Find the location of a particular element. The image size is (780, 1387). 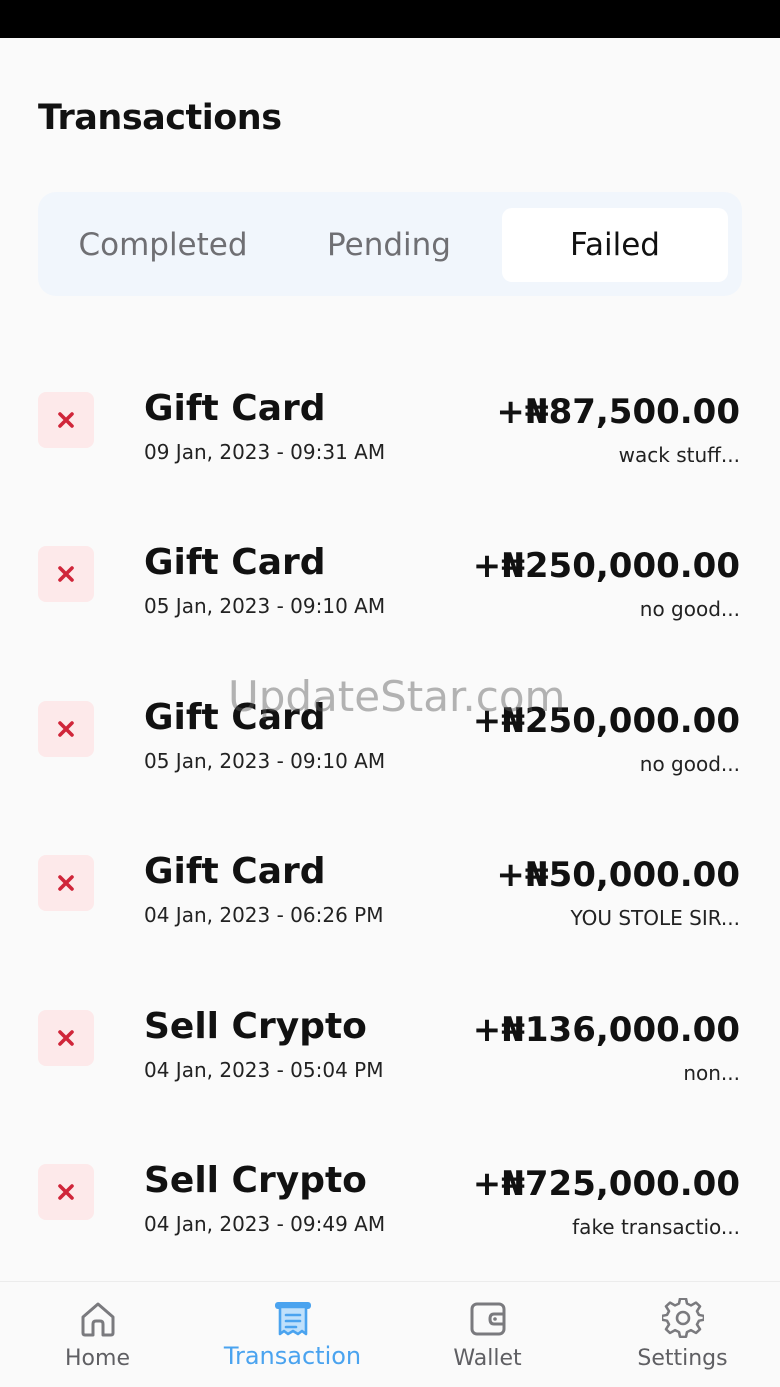

nav-transaction: Transaction is located at coordinates (292, 1334).